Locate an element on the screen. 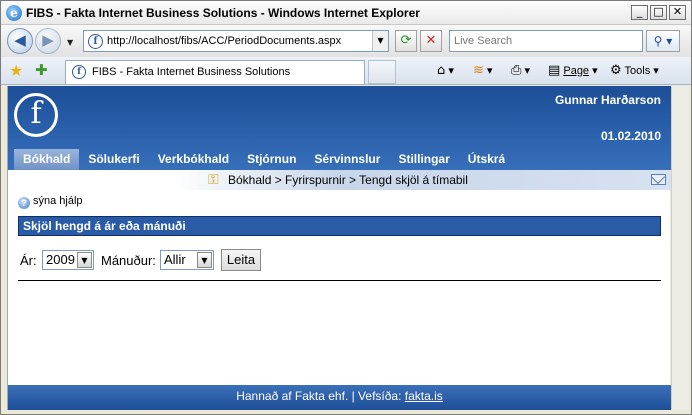 The height and width of the screenshot is (415, 692). back-icon: ◀ is located at coordinates (20, 41).